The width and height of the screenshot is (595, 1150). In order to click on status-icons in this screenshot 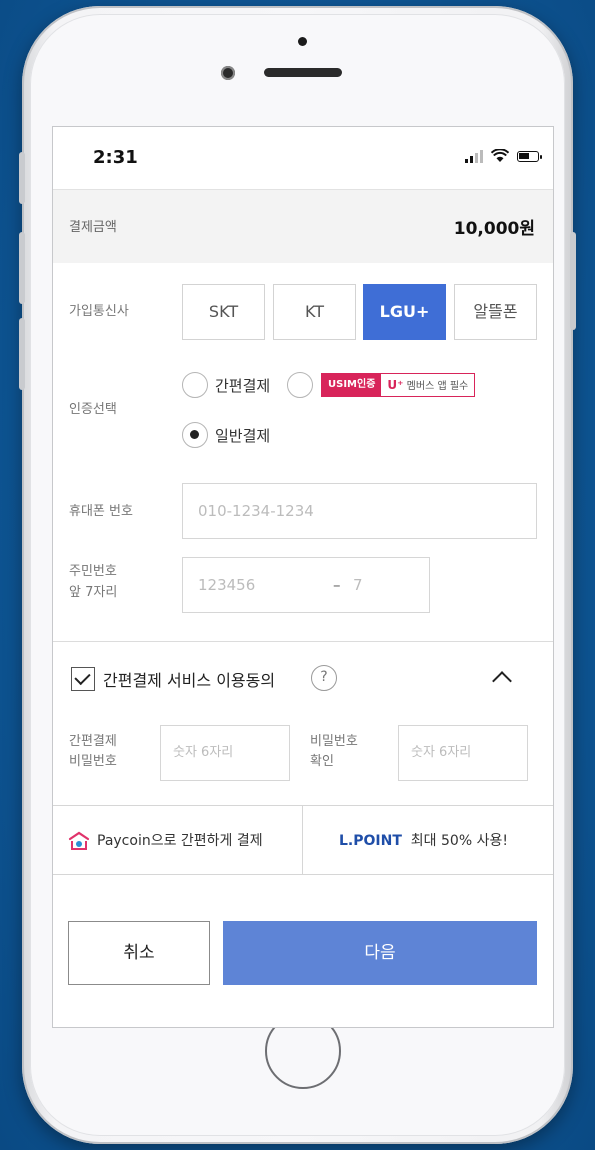, I will do `click(503, 156)`.